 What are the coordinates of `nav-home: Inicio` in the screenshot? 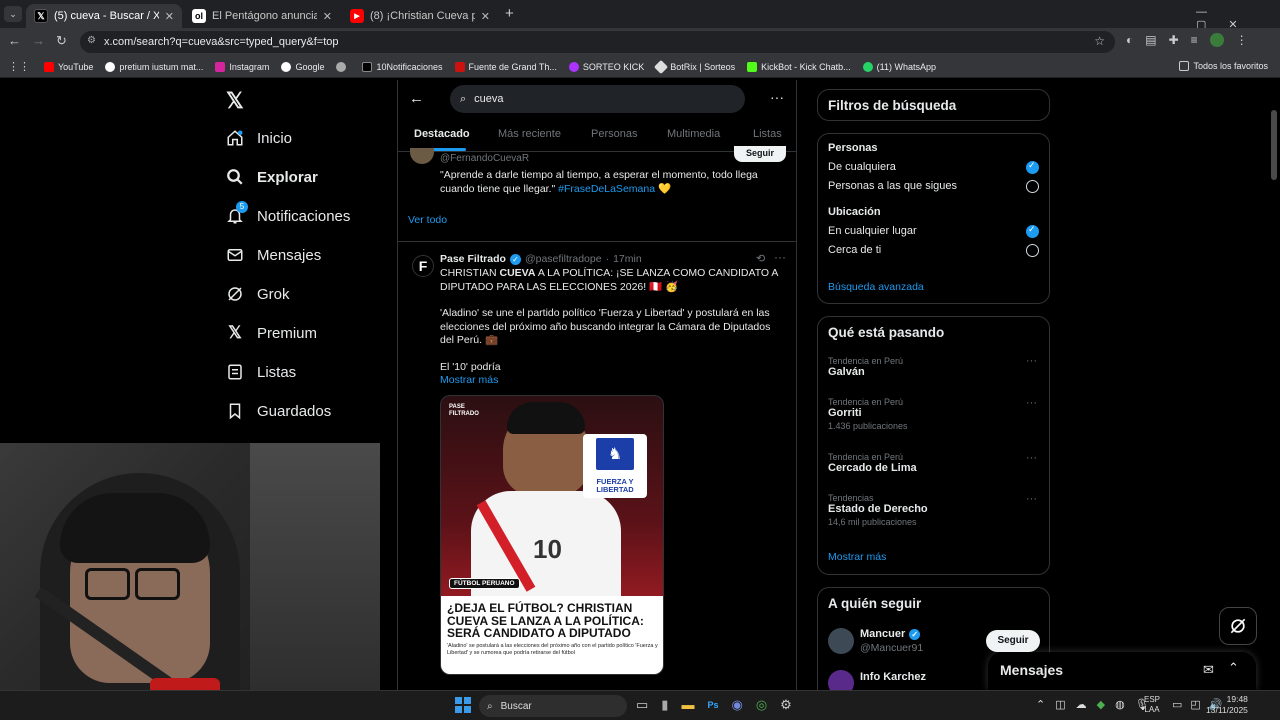 It's located at (259, 138).